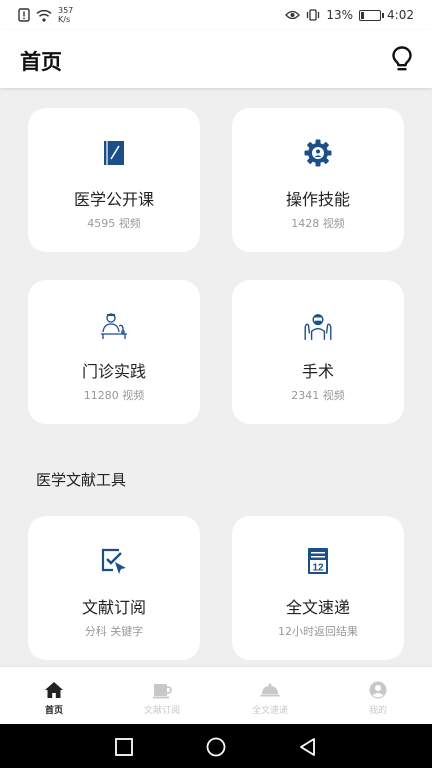 The image size is (432, 768). What do you see at coordinates (114, 352) in the screenshot?
I see `card-clinic-practice: 门诊实践 11280 视频` at bounding box center [114, 352].